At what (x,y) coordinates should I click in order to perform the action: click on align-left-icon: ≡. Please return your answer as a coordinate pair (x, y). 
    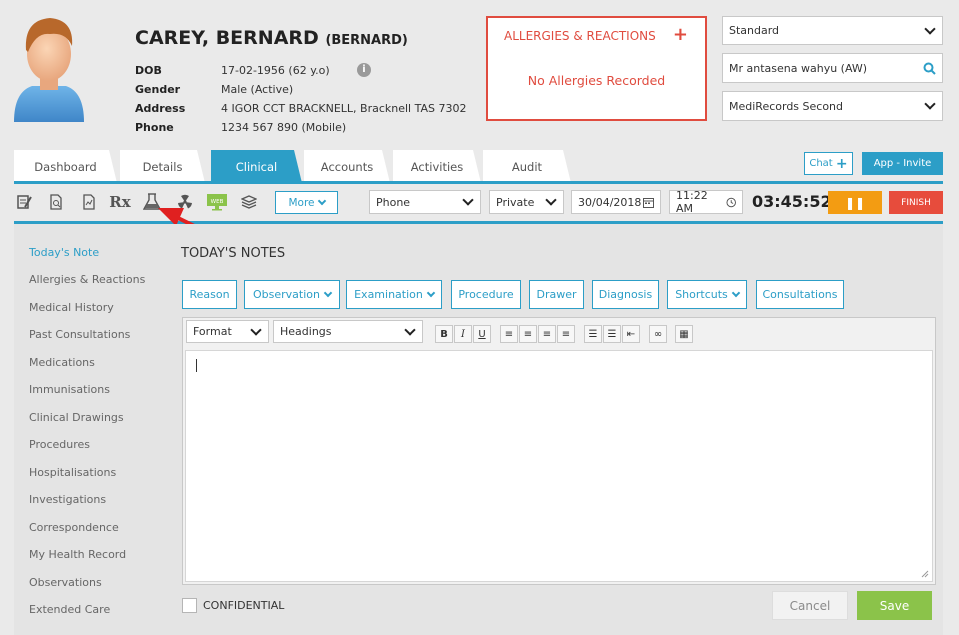
    Looking at the image, I should click on (509, 334).